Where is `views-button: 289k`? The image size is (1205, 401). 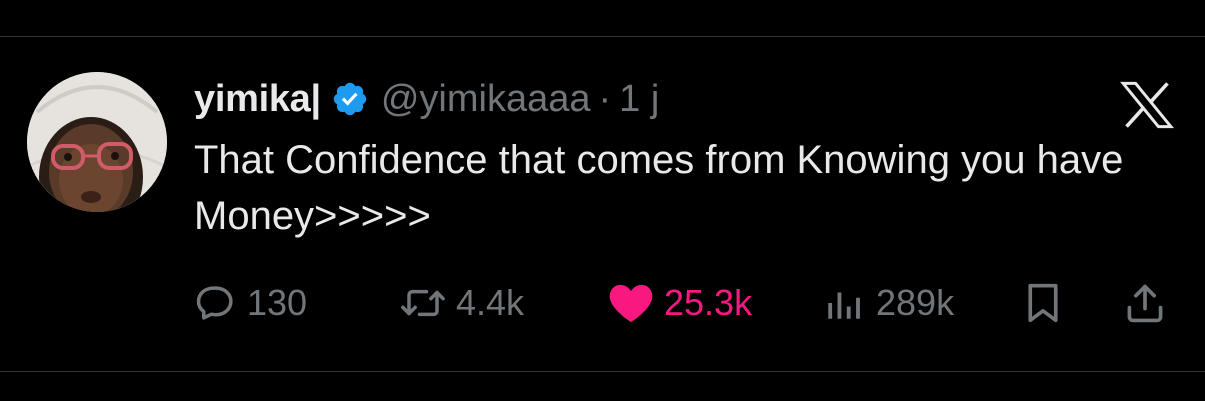 views-button: 289k is located at coordinates (888, 303).